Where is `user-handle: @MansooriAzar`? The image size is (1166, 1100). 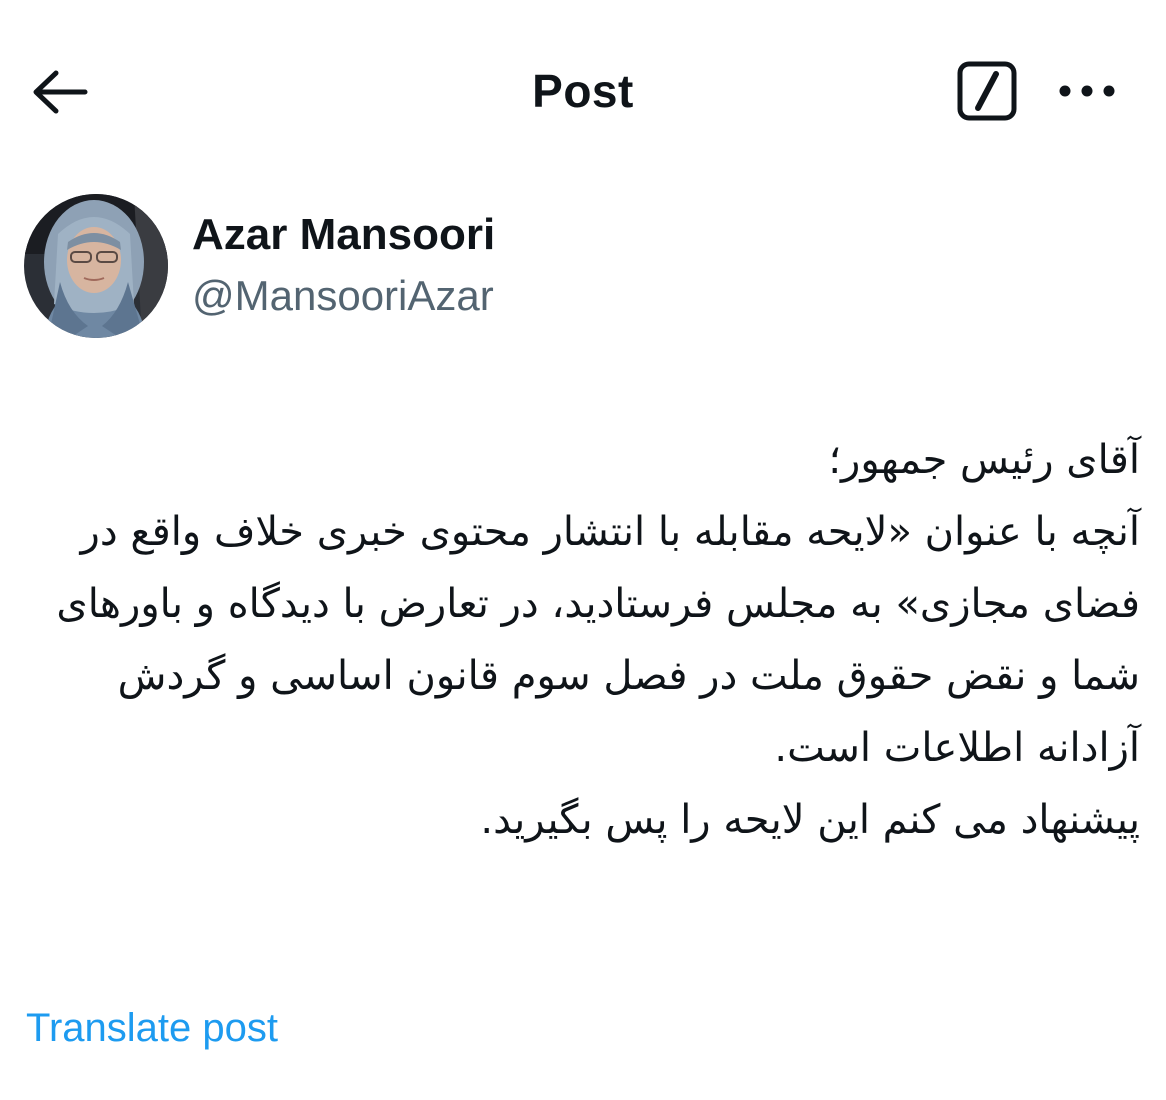 user-handle: @MansooriAzar is located at coordinates (343, 296).